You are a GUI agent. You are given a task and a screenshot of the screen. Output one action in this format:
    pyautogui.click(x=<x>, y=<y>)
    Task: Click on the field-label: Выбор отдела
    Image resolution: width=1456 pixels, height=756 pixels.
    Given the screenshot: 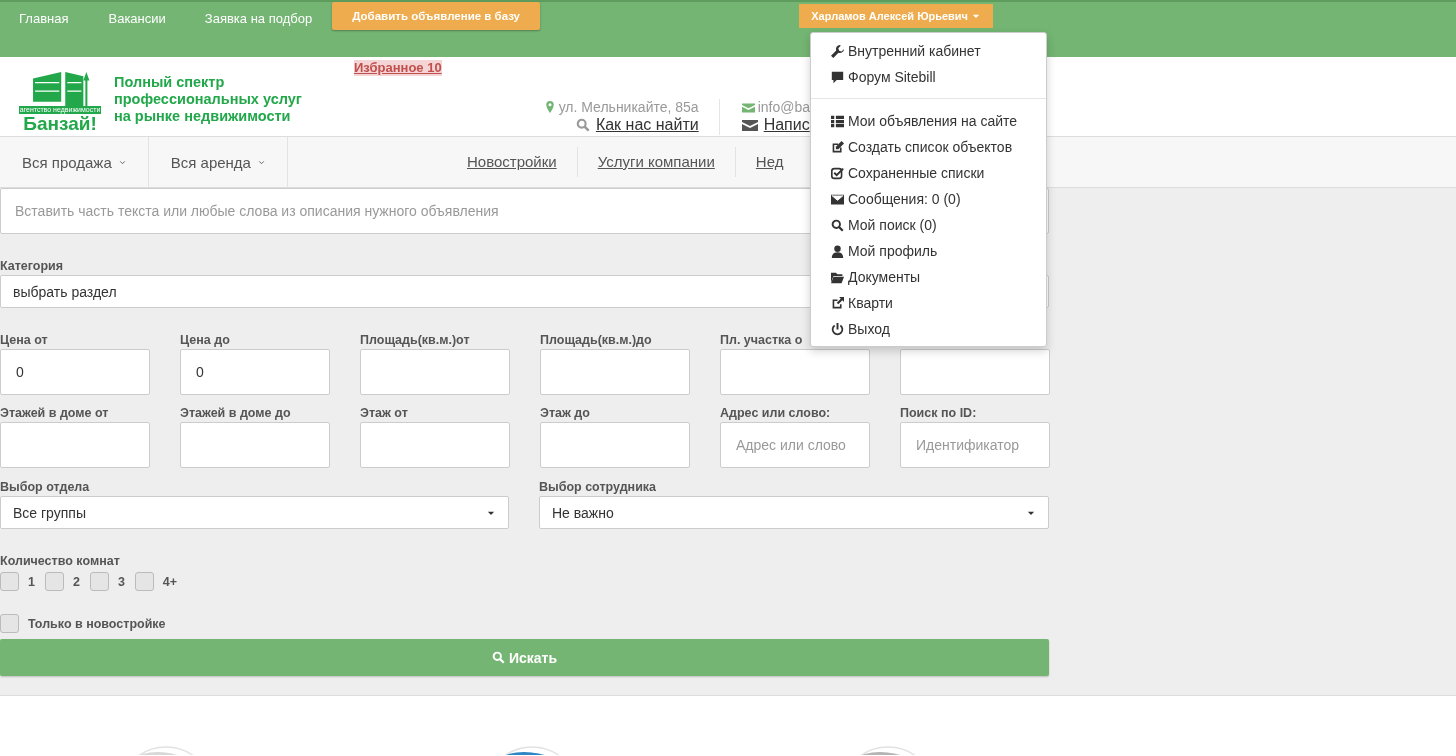 What is the action you would take?
    pyautogui.click(x=45, y=487)
    